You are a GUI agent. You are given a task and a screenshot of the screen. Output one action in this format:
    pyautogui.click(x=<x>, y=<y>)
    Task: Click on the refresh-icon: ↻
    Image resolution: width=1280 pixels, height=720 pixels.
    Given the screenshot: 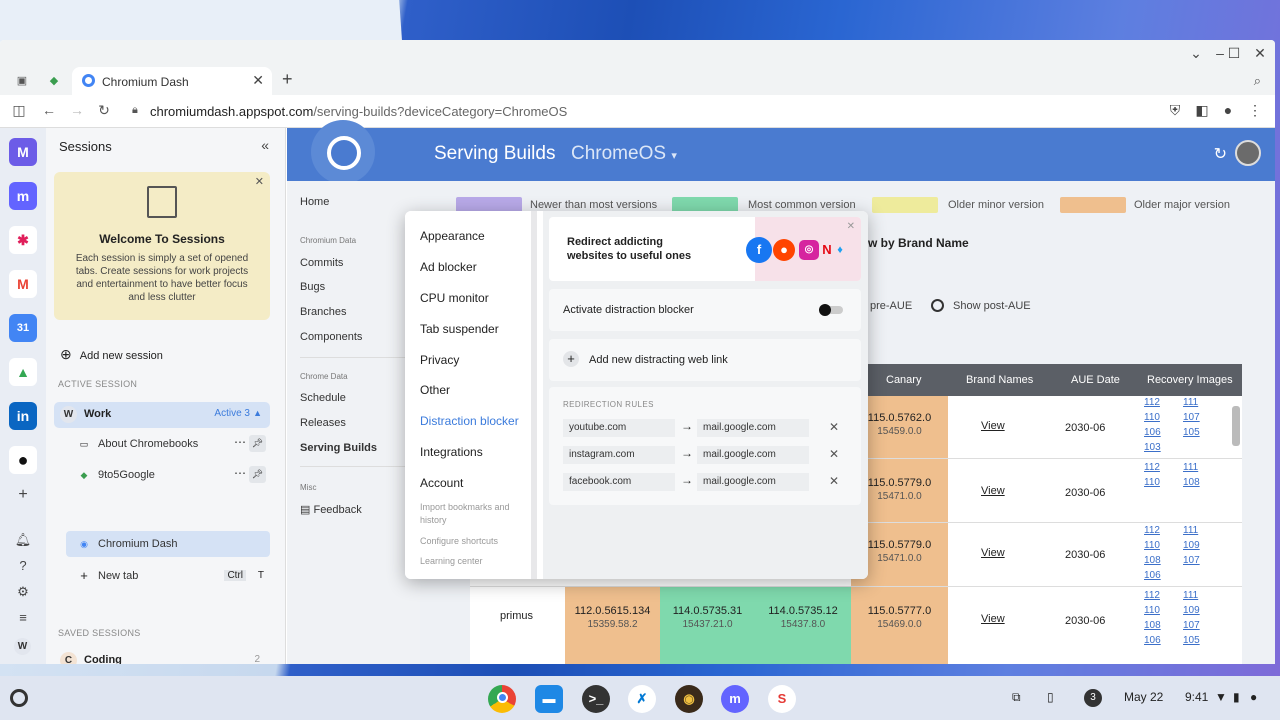 What is the action you would take?
    pyautogui.click(x=1220, y=154)
    